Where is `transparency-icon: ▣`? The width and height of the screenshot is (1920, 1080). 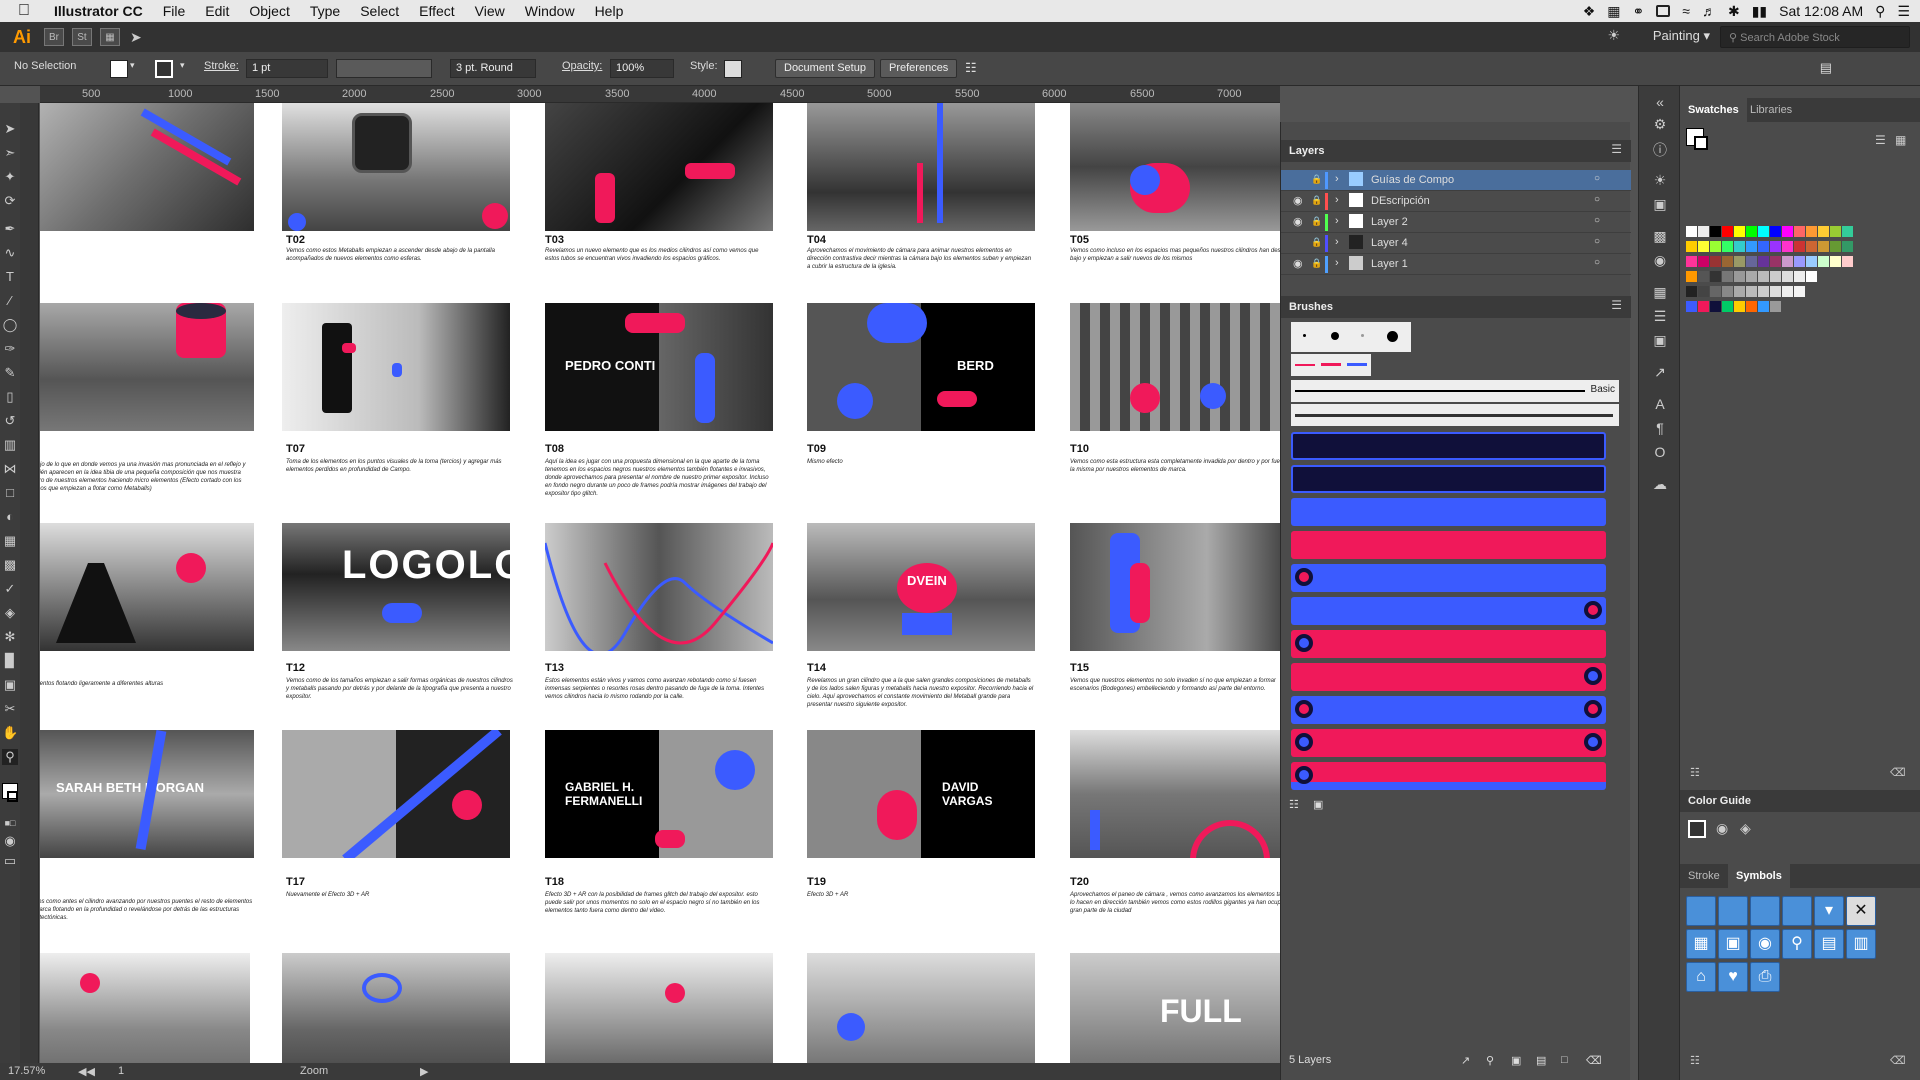
transparency-icon: ▣ is located at coordinates (1660, 205).